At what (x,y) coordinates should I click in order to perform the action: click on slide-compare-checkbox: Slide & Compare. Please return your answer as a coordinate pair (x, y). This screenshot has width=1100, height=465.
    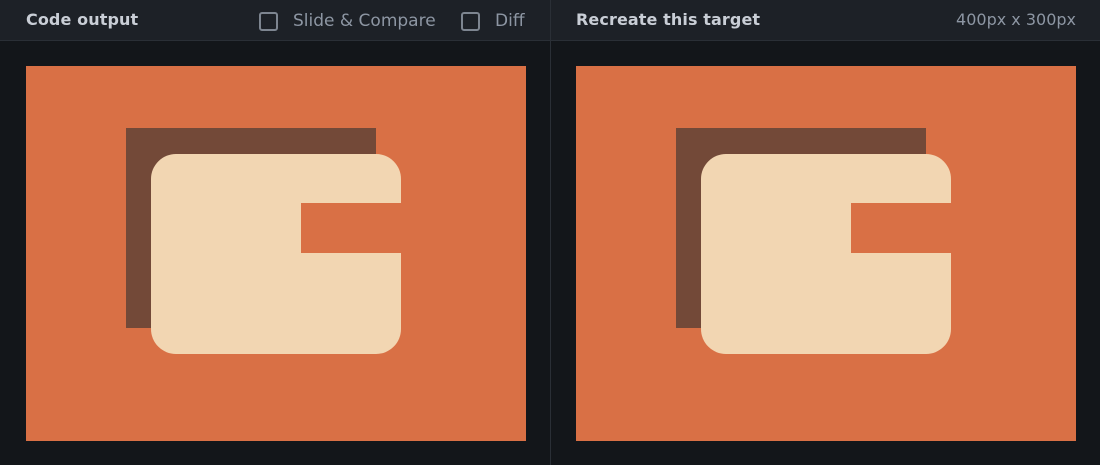
    Looking at the image, I should click on (347, 21).